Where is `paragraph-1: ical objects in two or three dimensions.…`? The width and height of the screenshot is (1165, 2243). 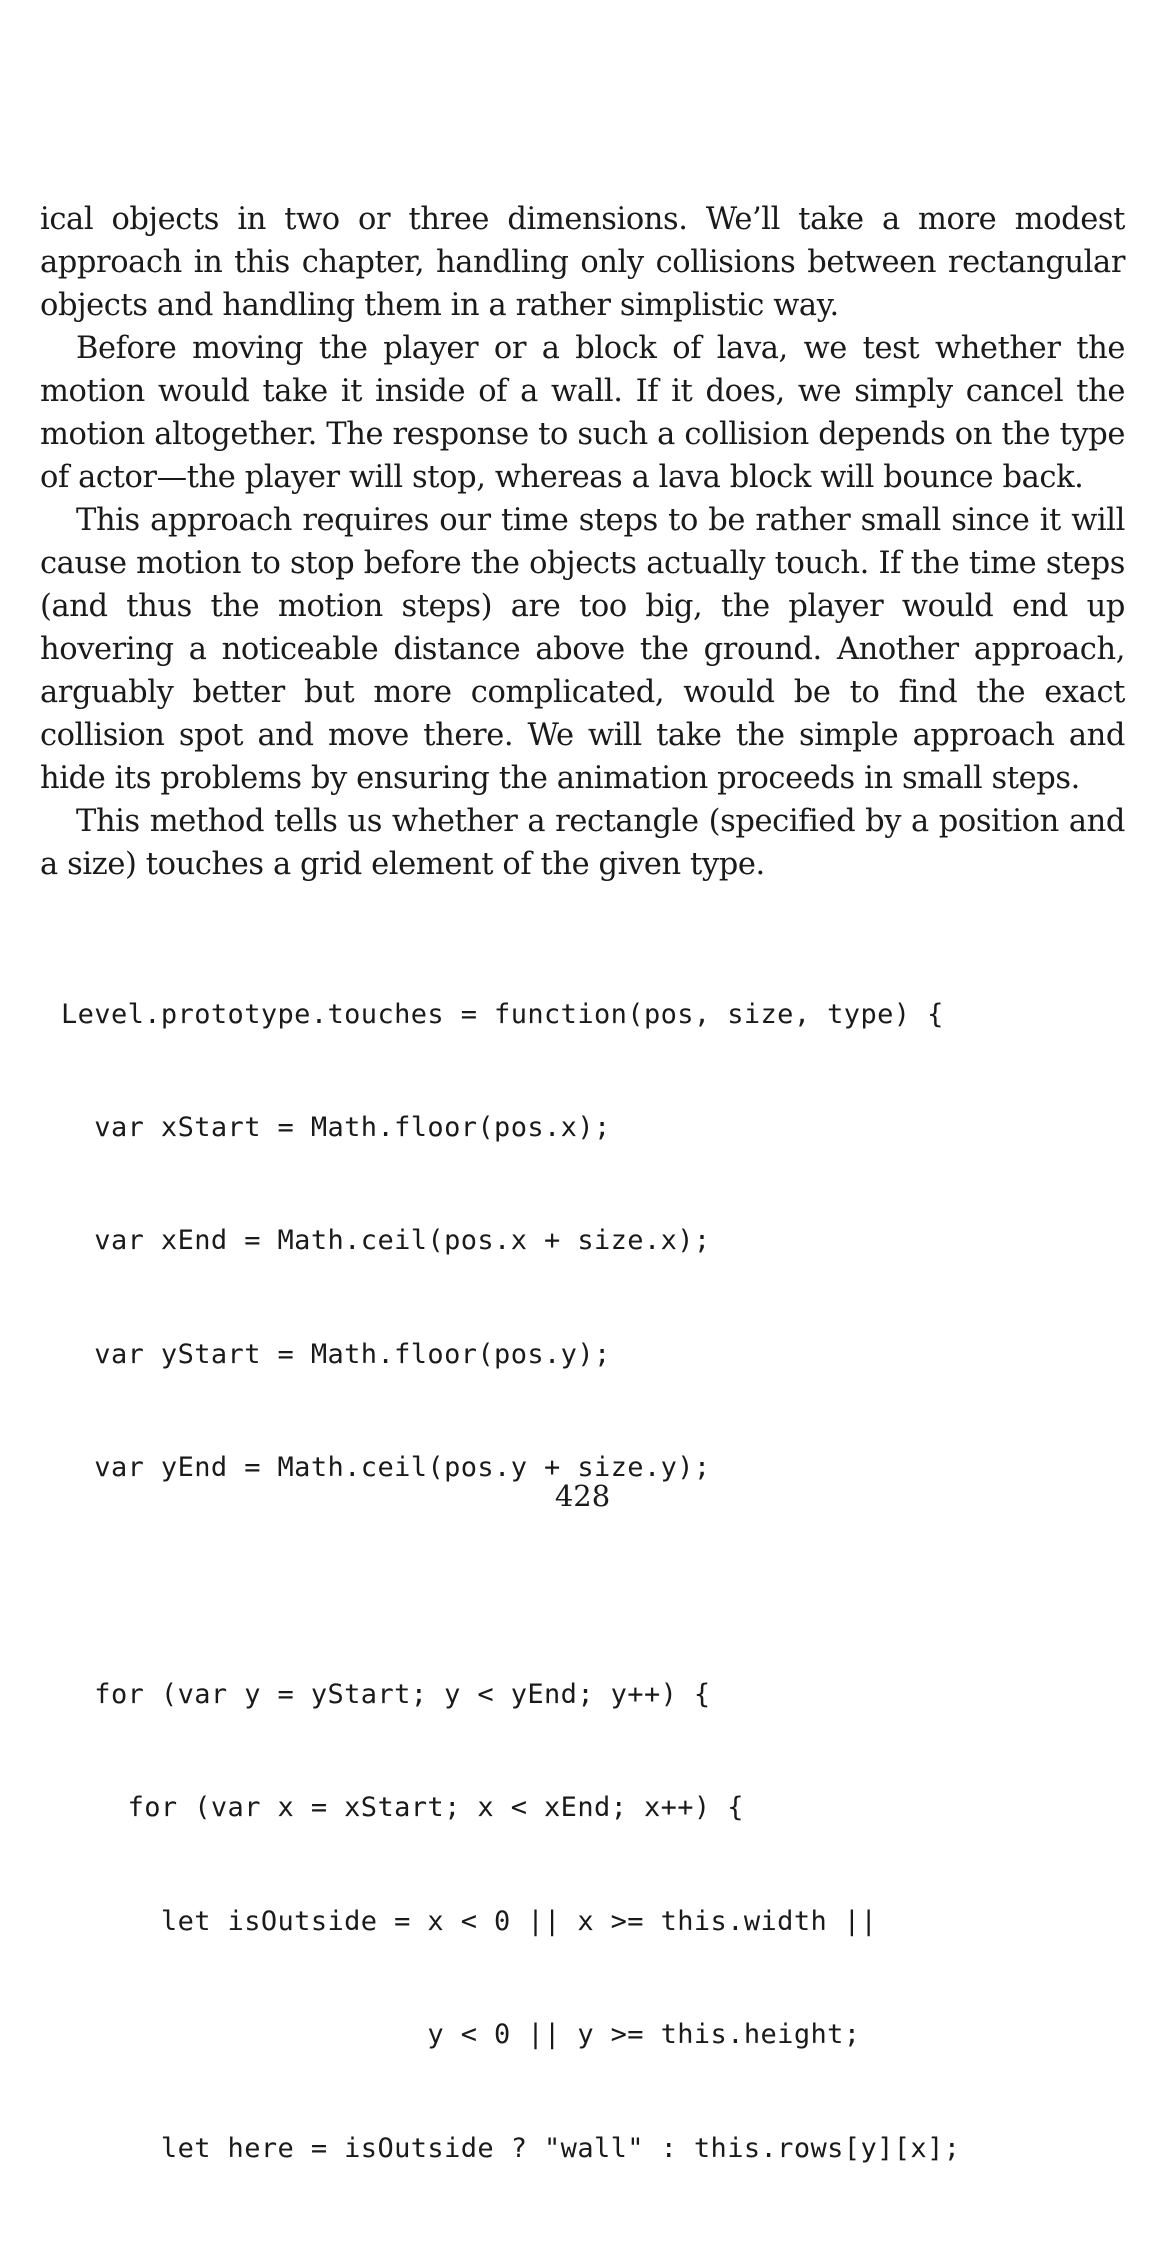
paragraph-1: ical objects in two or three dimensions.… is located at coordinates (582, 262).